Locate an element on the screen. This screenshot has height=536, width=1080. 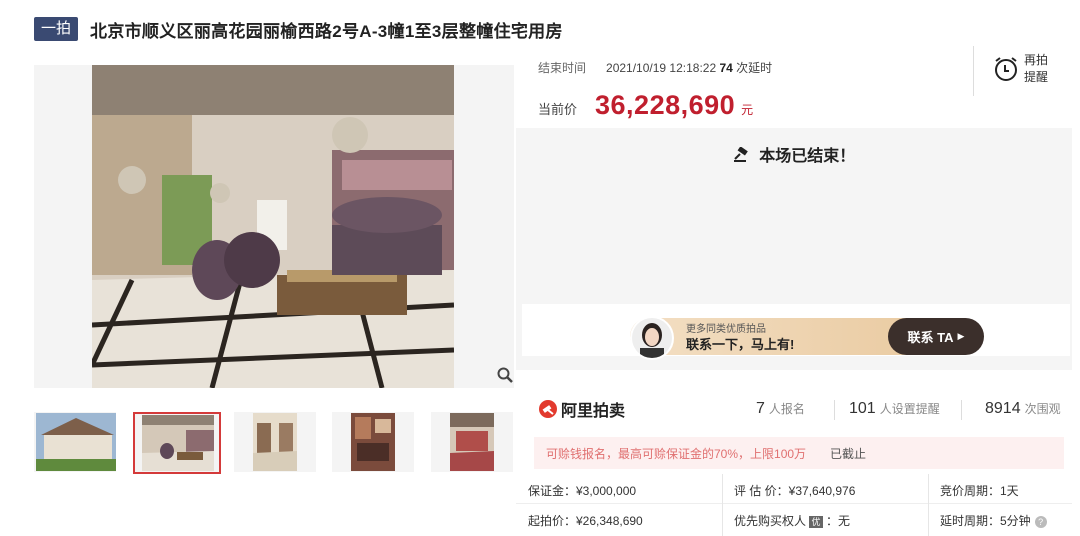
reminder-count: 101 人设置提醒 is located at coordinates (894, 408).